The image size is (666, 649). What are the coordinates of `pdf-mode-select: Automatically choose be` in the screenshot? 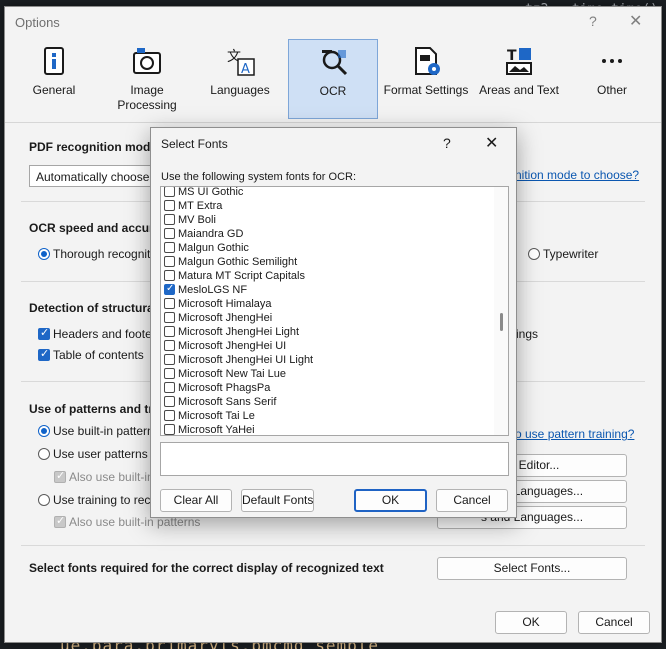 It's located at (94, 176).